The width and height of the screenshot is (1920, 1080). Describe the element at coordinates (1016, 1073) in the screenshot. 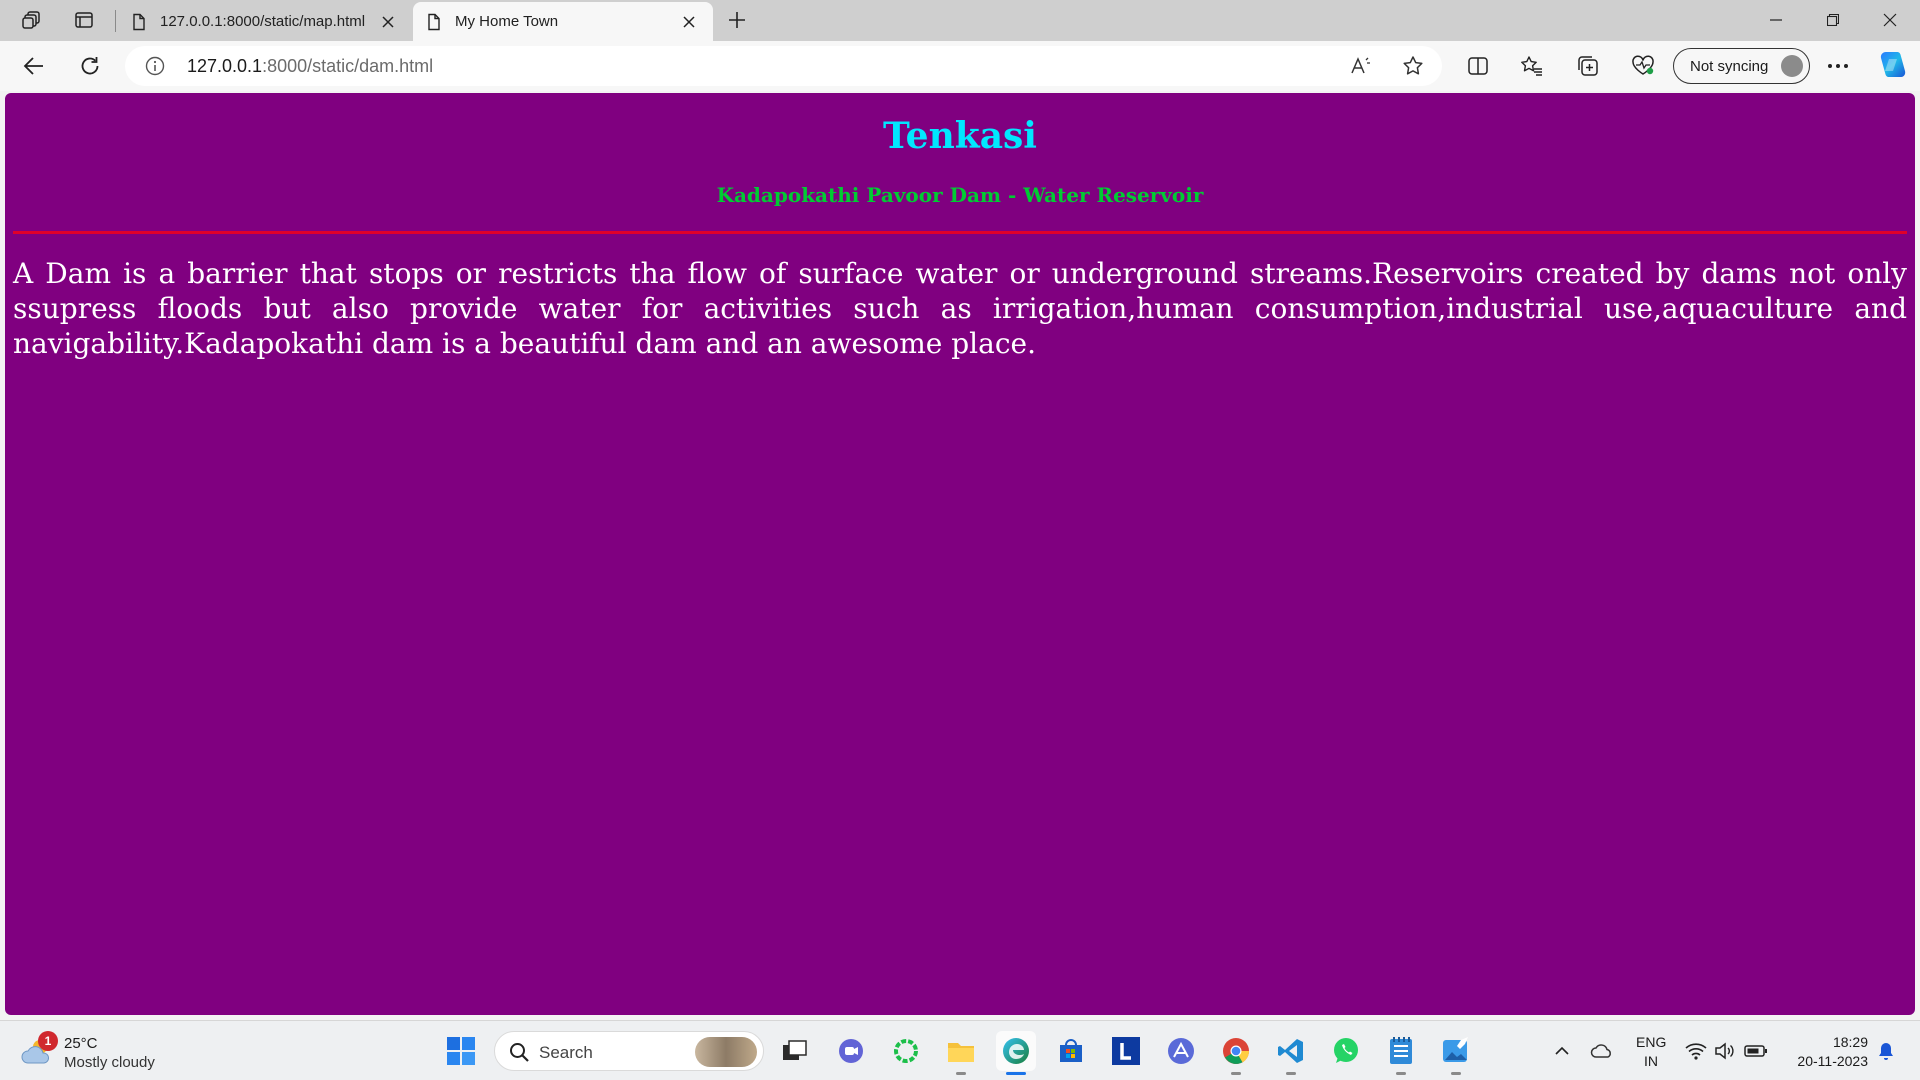

I see `active-indicator` at that location.